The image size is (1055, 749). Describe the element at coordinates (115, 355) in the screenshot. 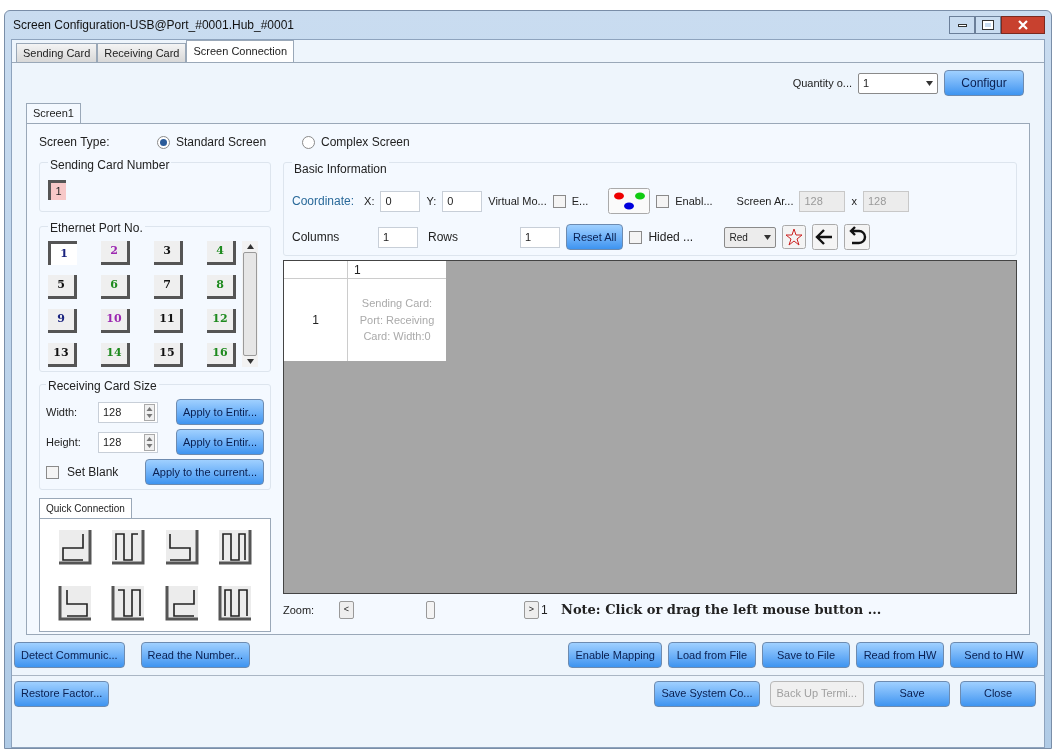

I see `port-button: 14` at that location.